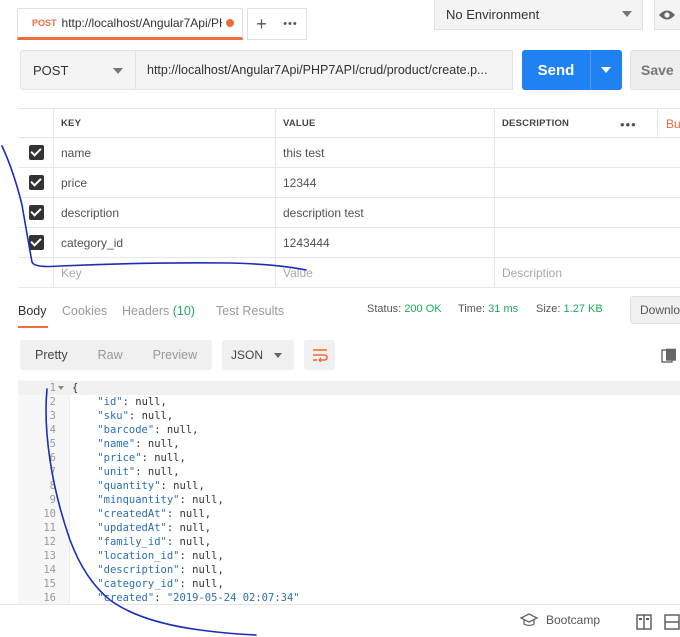 The height and width of the screenshot is (637, 680). What do you see at coordinates (160, 570) in the screenshot?
I see `code-text: "description": null,` at bounding box center [160, 570].